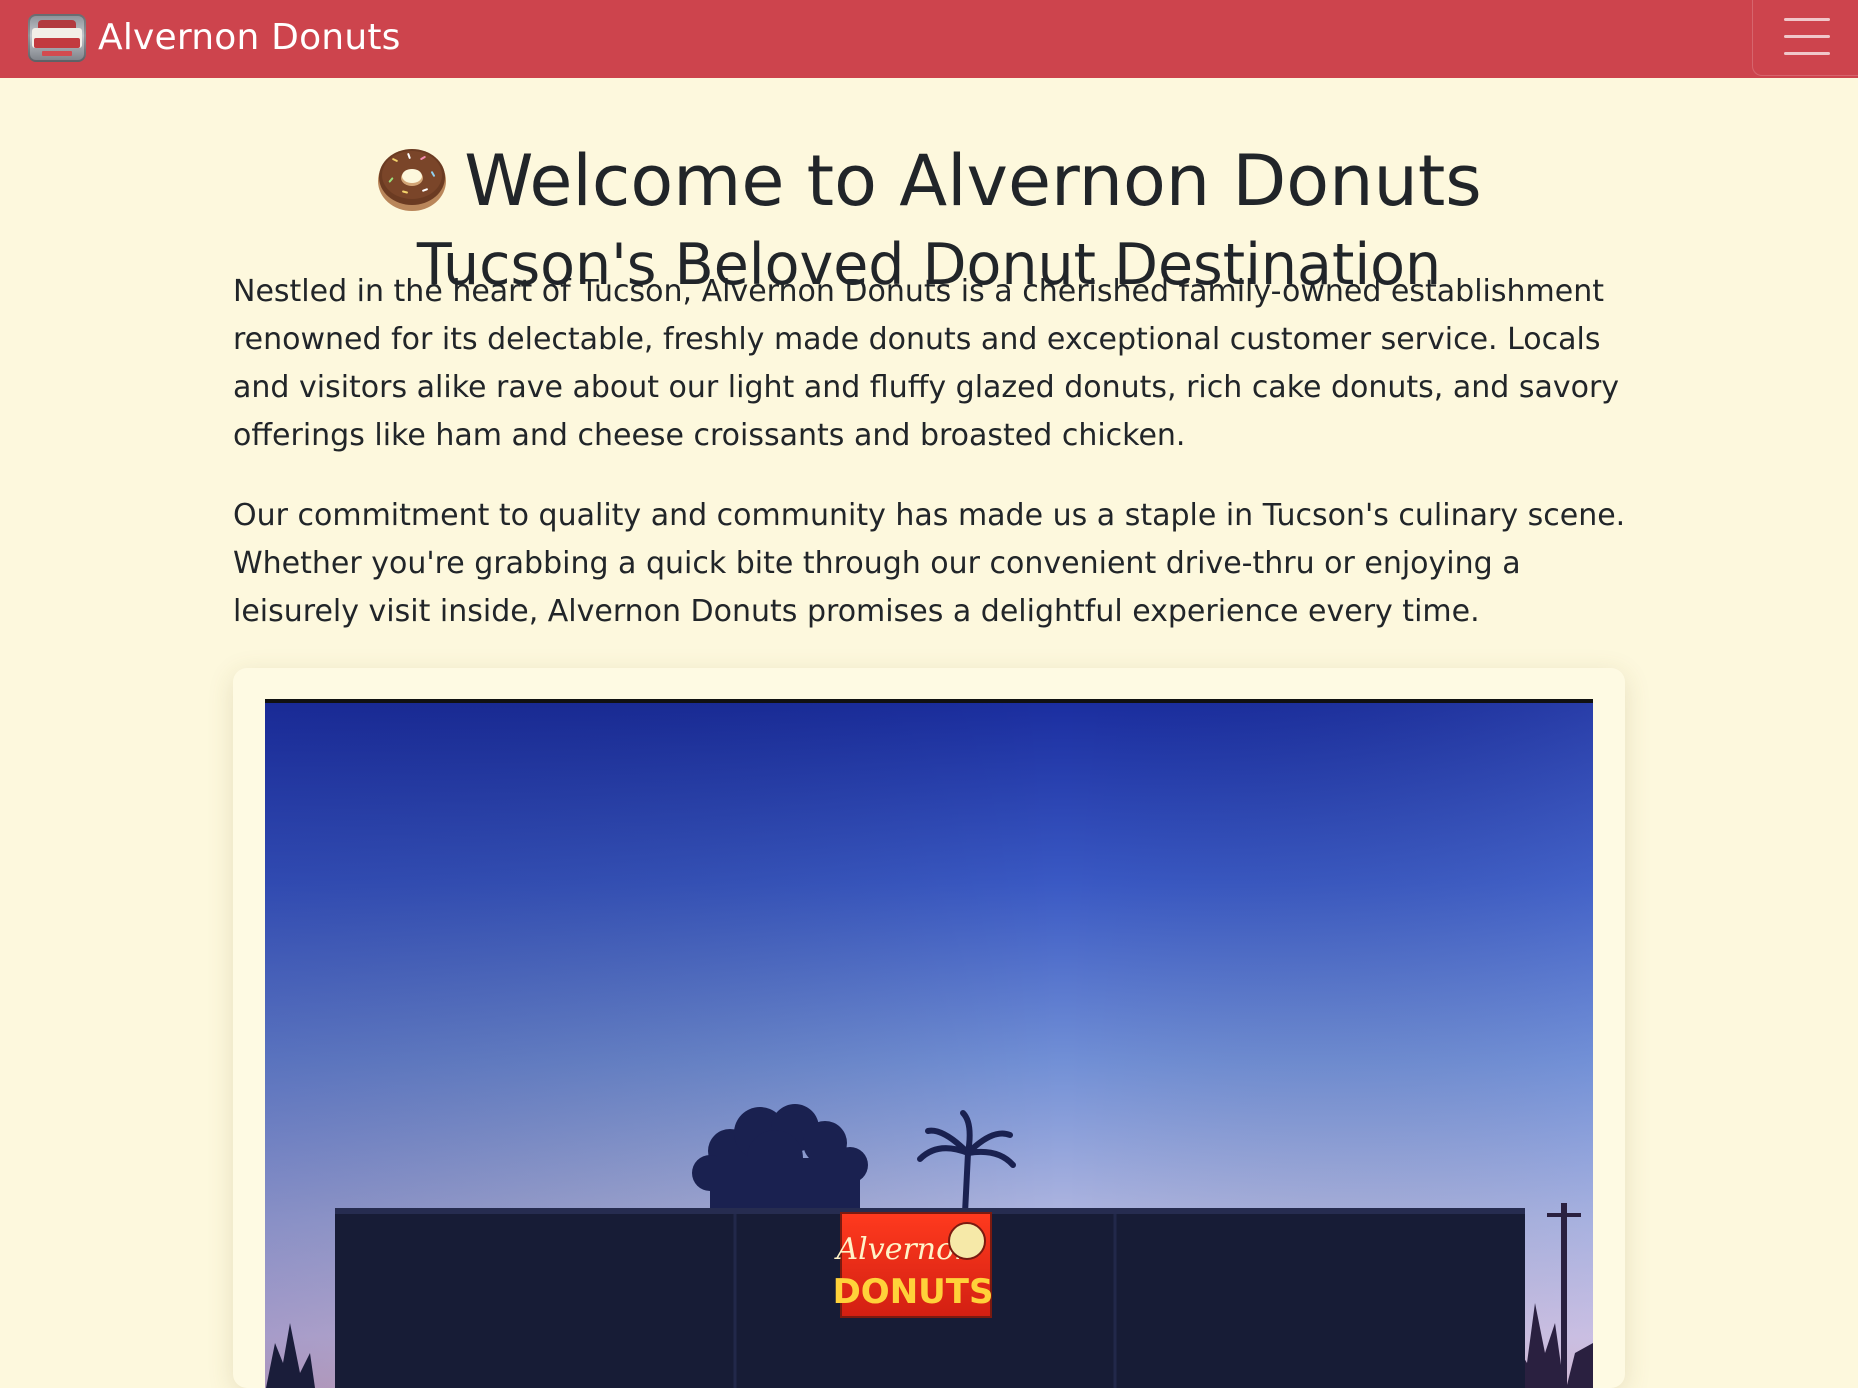 This screenshot has width=1858, height=1388. I want to click on hamburger-menu-icon, so click(1807, 36).